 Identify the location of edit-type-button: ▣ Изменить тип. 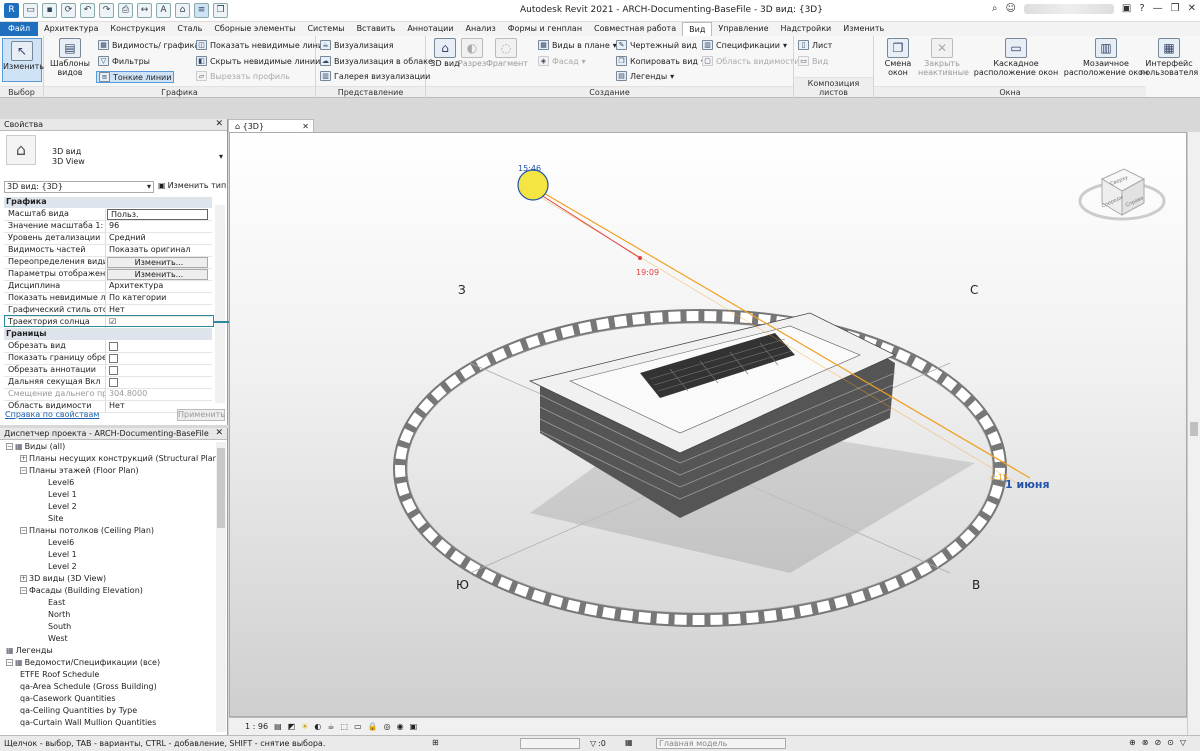
(192, 185).